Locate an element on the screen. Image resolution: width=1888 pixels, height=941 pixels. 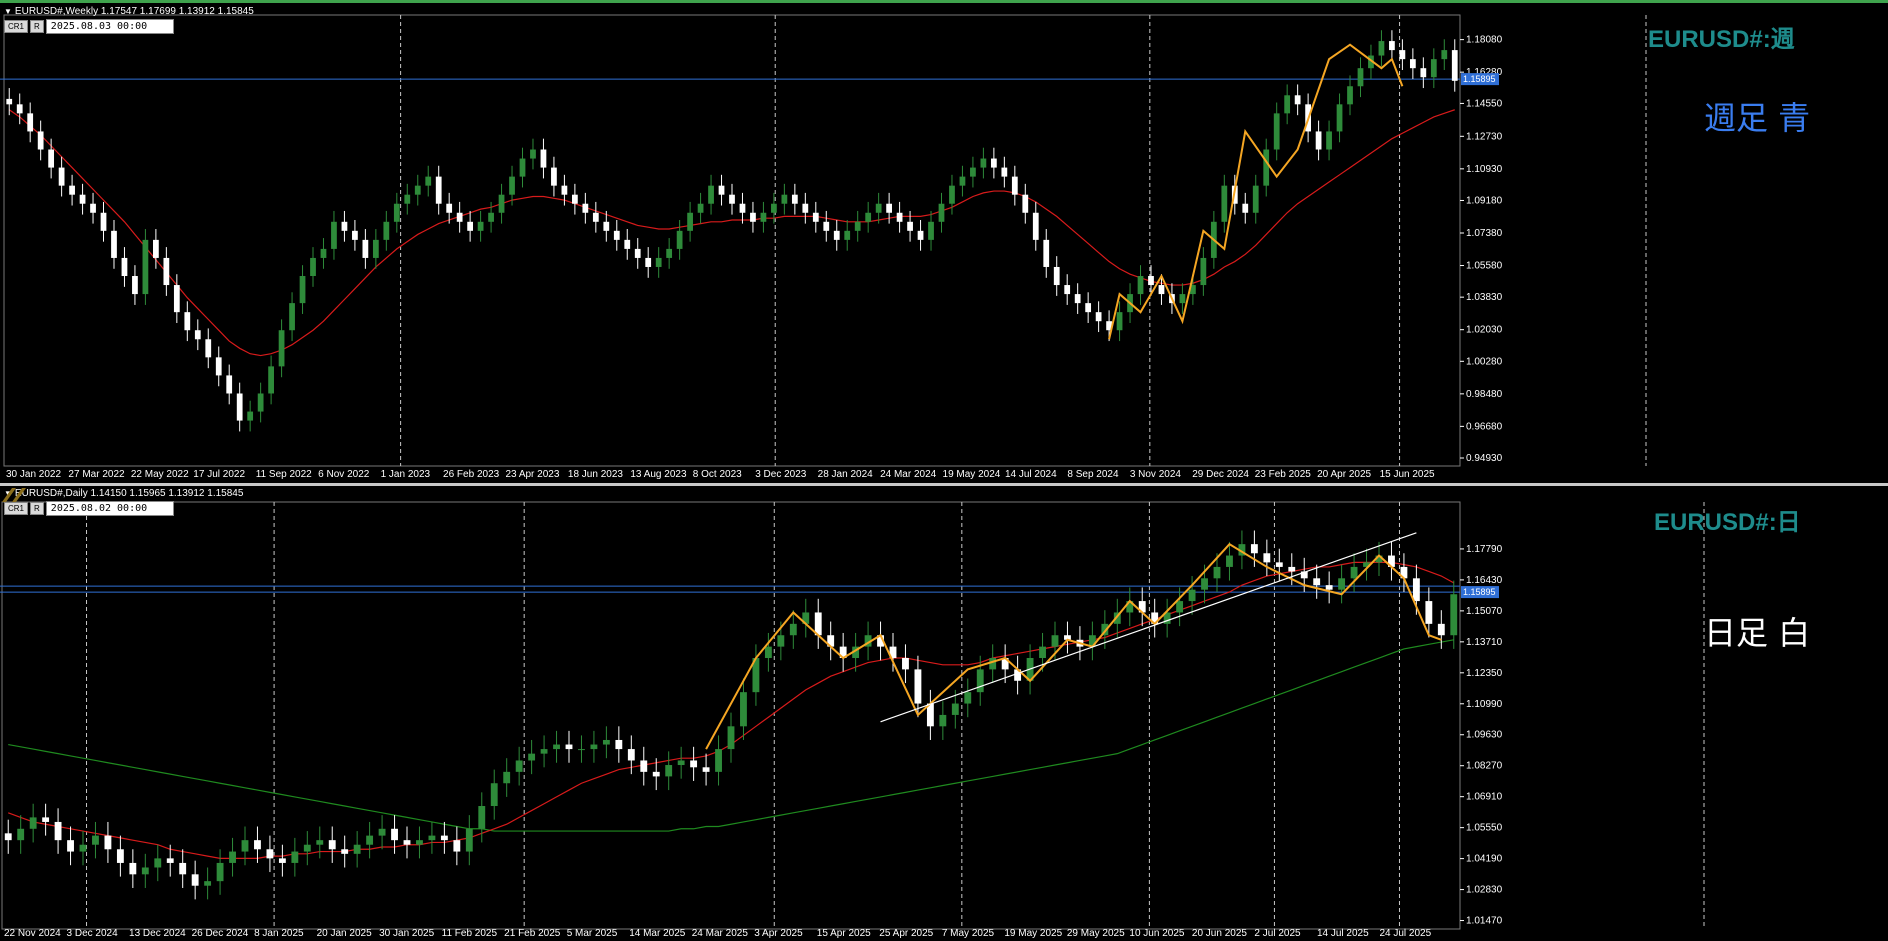
daily-toolbar: CR1 R 2025.08.02 00:00 is located at coordinates (89, 508).